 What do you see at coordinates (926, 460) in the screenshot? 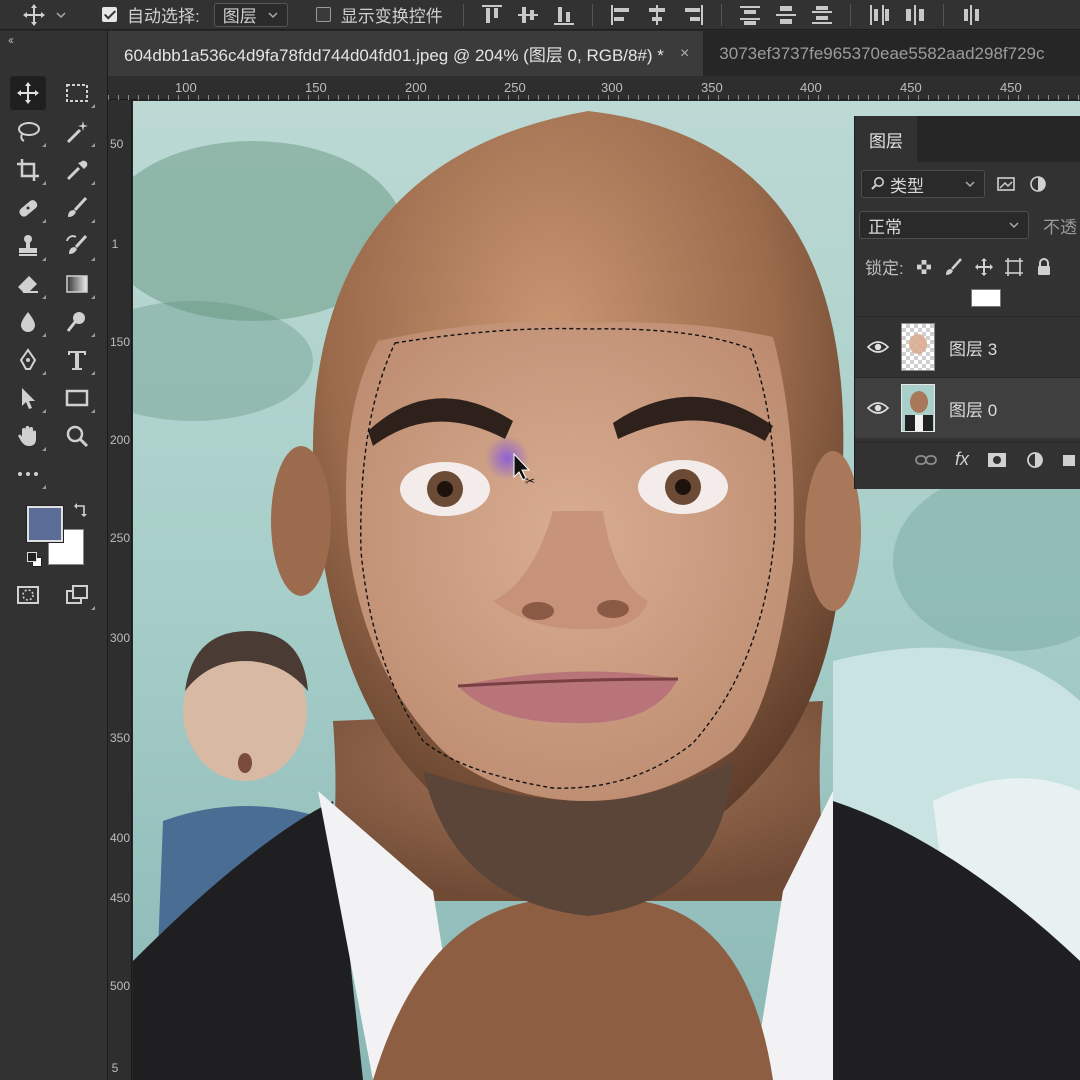
I see `link-layers-icon` at bounding box center [926, 460].